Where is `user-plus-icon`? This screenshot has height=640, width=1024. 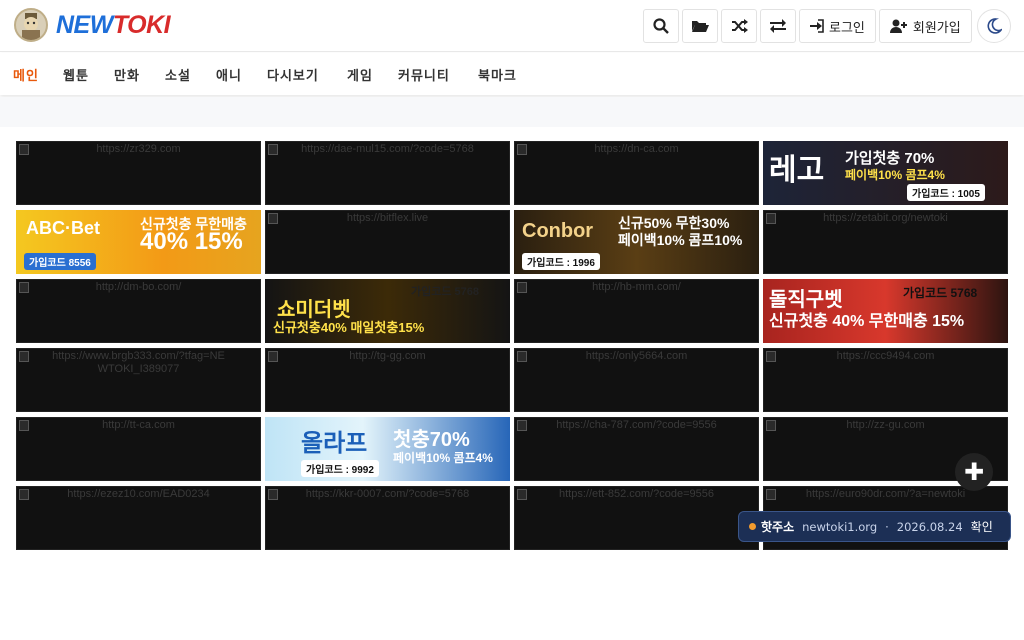 user-plus-icon is located at coordinates (898, 26).